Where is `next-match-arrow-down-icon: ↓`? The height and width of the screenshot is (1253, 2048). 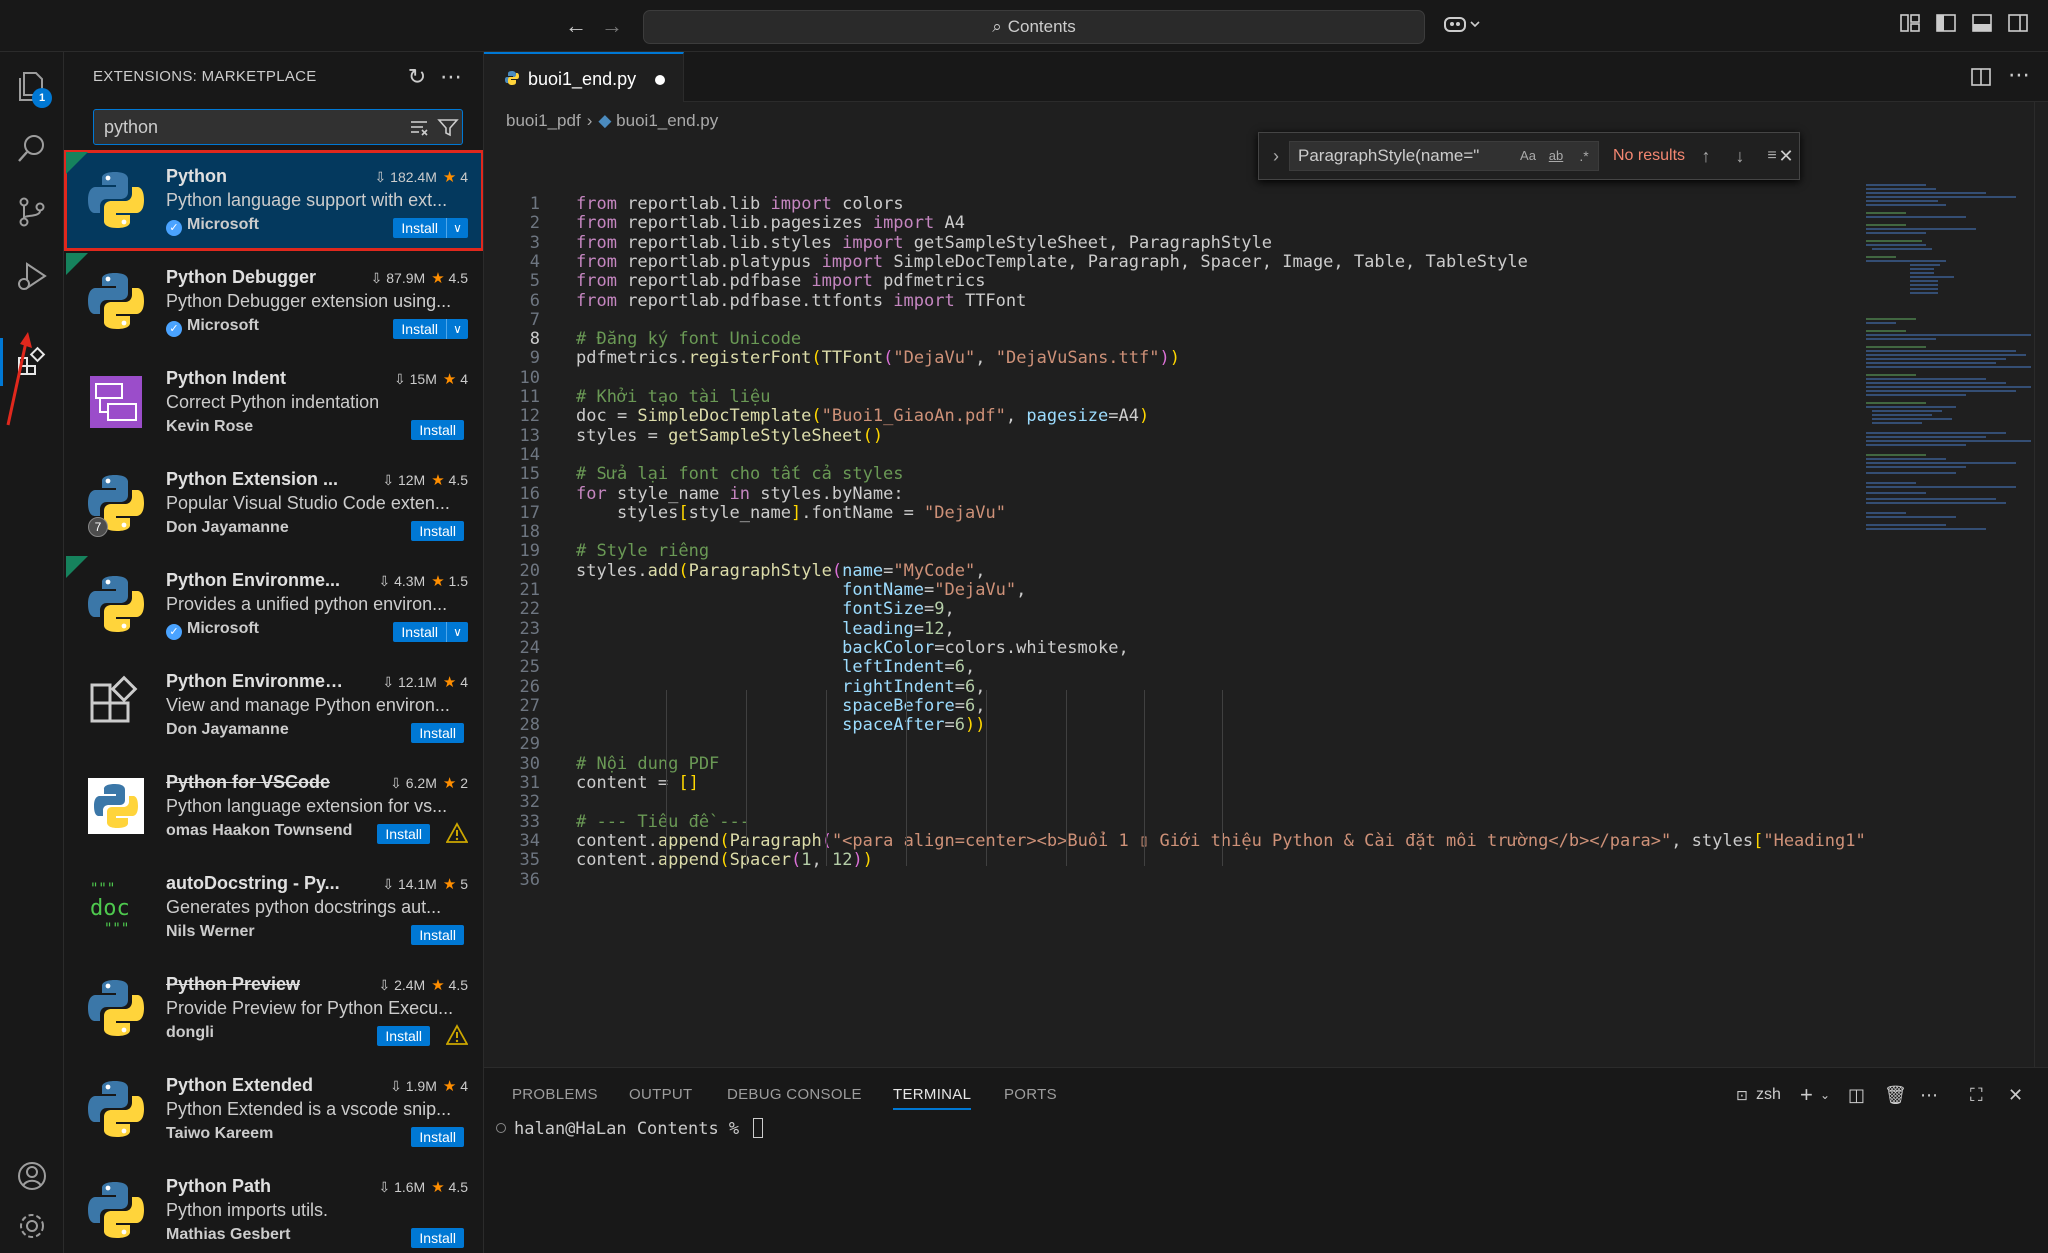 next-match-arrow-down-icon: ↓ is located at coordinates (1740, 156).